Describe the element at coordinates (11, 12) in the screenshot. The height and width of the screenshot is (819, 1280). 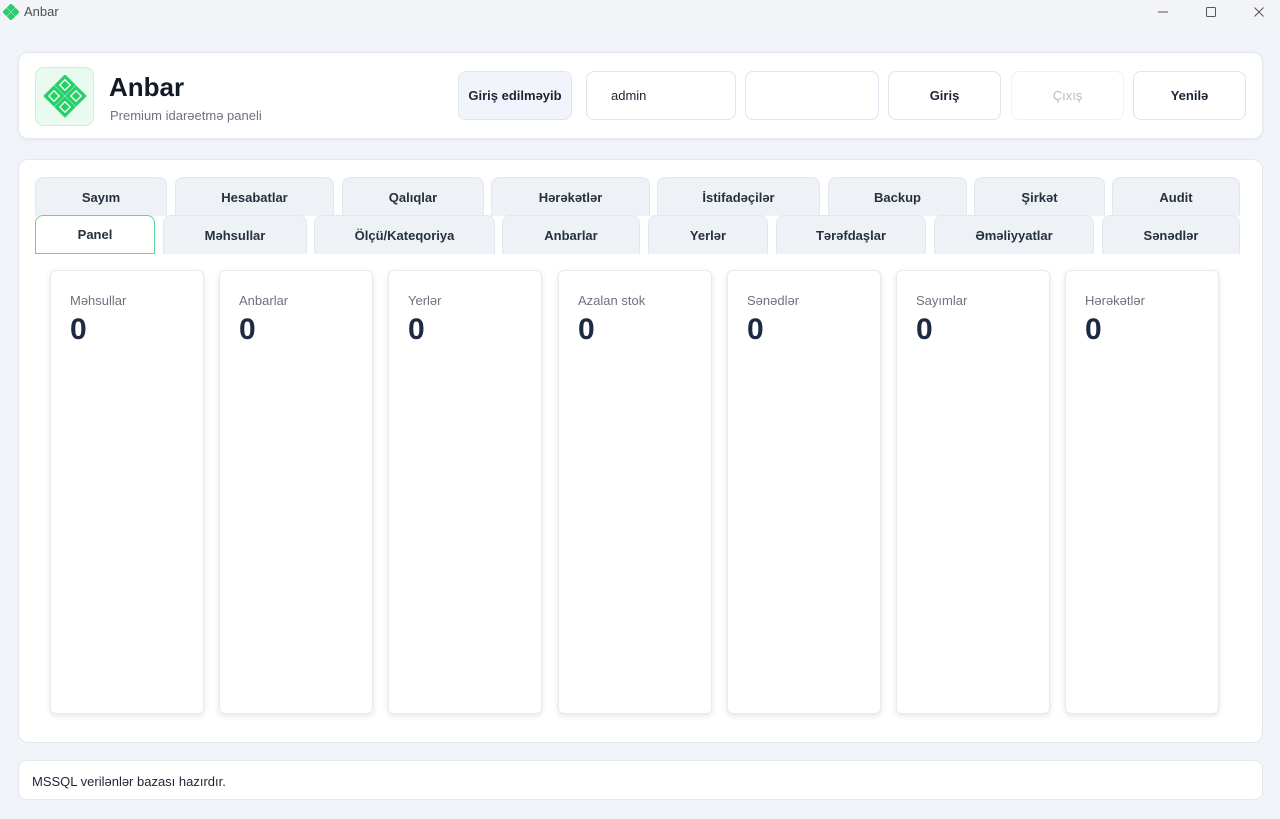
I see `app-logo-icon` at that location.